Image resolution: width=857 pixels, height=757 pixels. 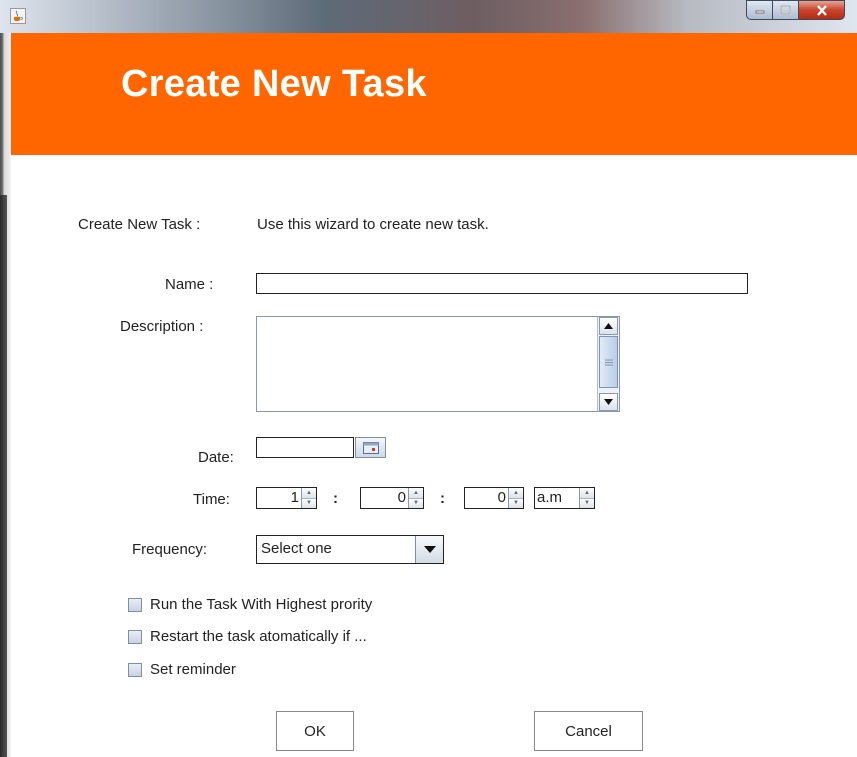 I want to click on scroll-up-button, so click(x=608, y=326).